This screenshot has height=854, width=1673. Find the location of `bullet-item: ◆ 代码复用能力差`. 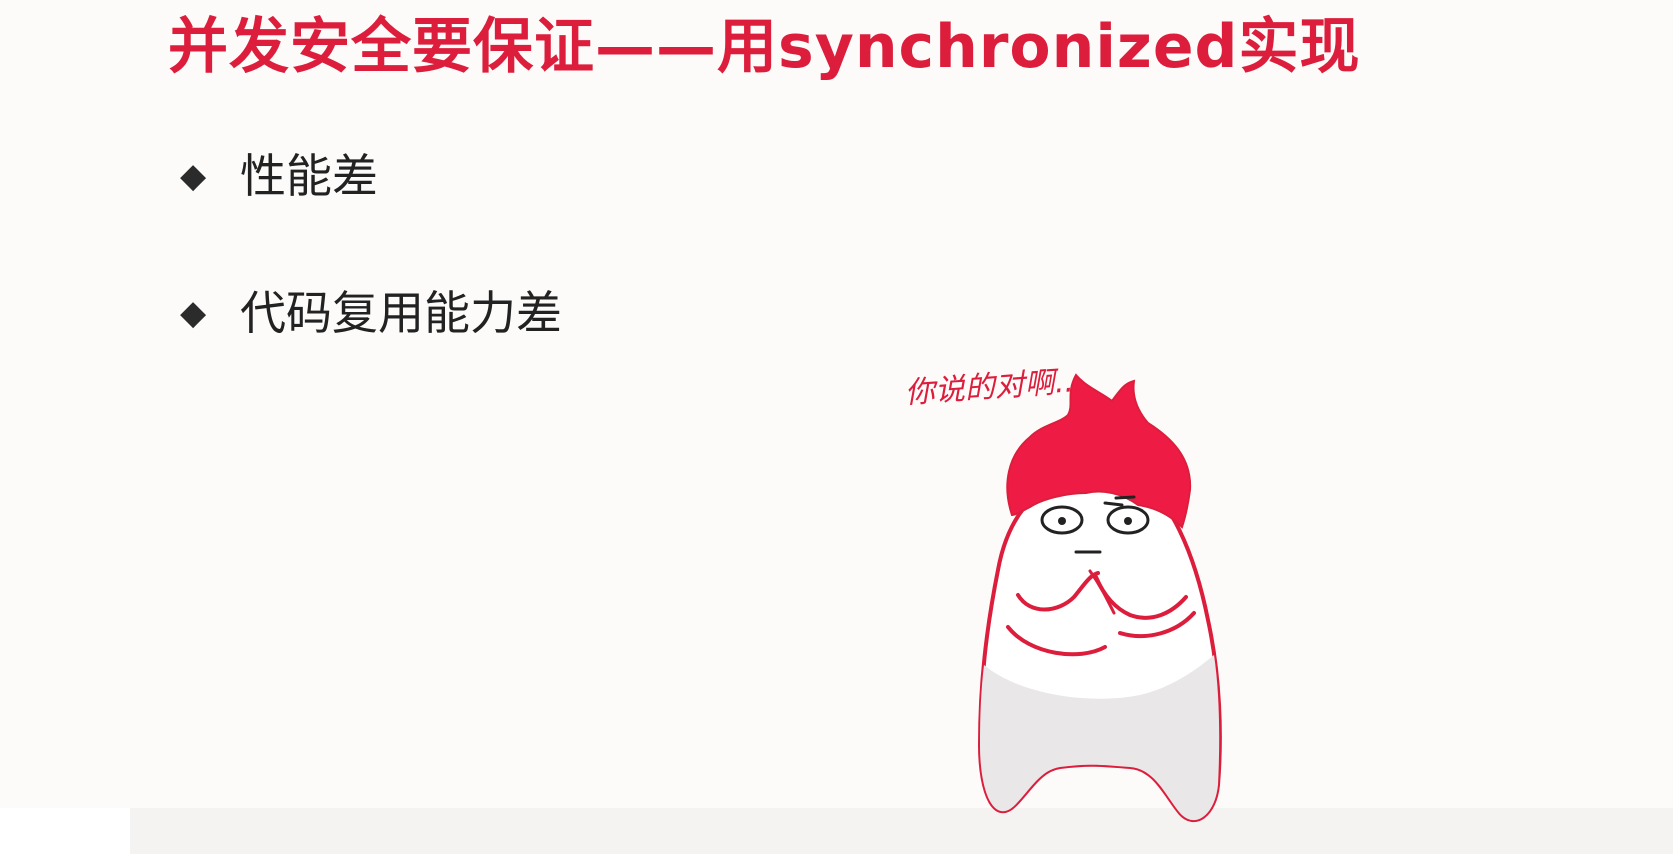

bullet-item: ◆ 代码复用能力差 is located at coordinates (371, 313).